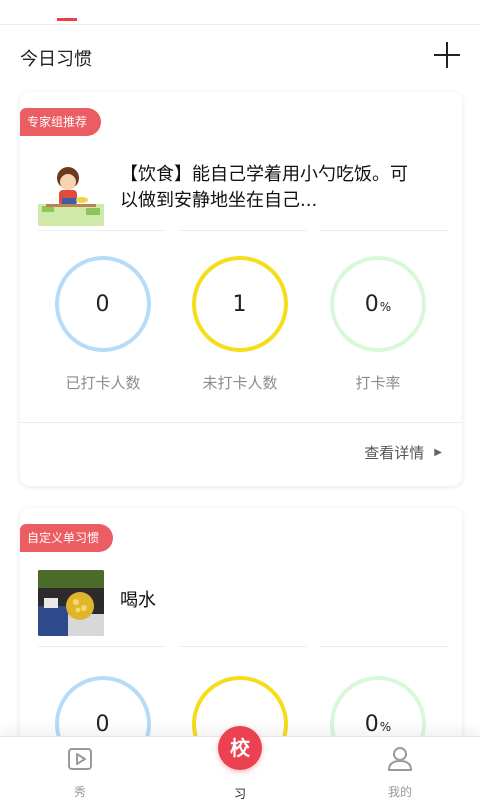 Image resolution: width=480 pixels, height=800 pixels. I want to click on stat-not-checked-in: 1 未打卡人数, so click(240, 324).